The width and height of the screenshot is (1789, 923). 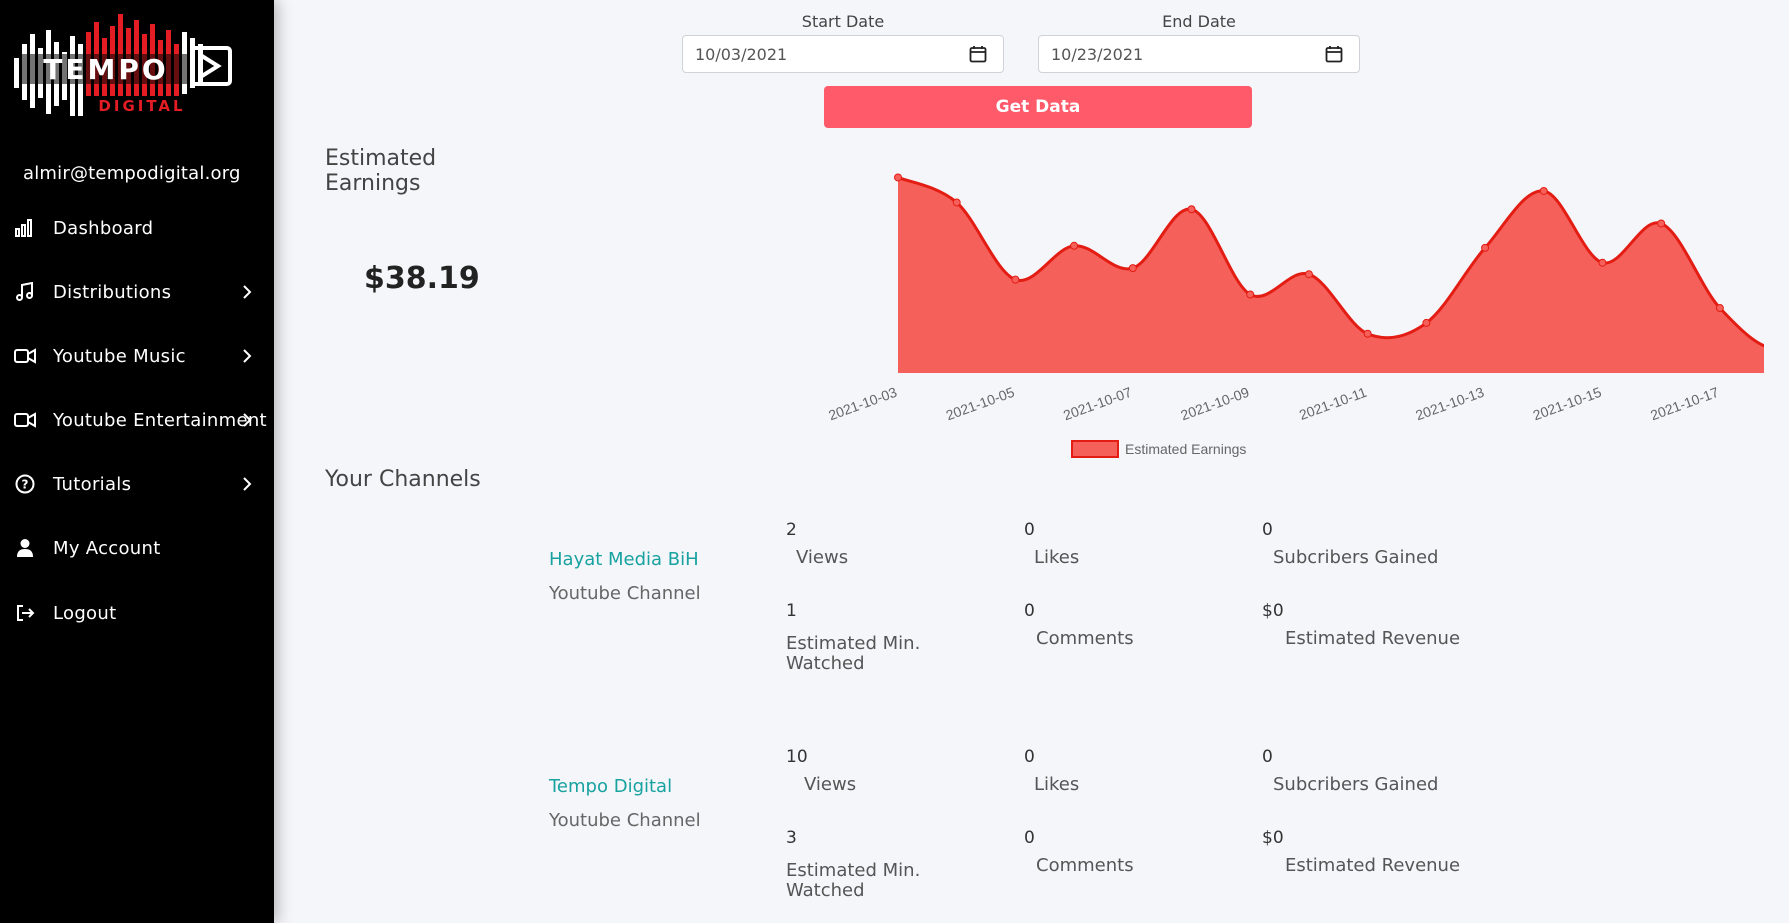 What do you see at coordinates (381, 171) in the screenshot?
I see `earnings-title: Estimated Earnings` at bounding box center [381, 171].